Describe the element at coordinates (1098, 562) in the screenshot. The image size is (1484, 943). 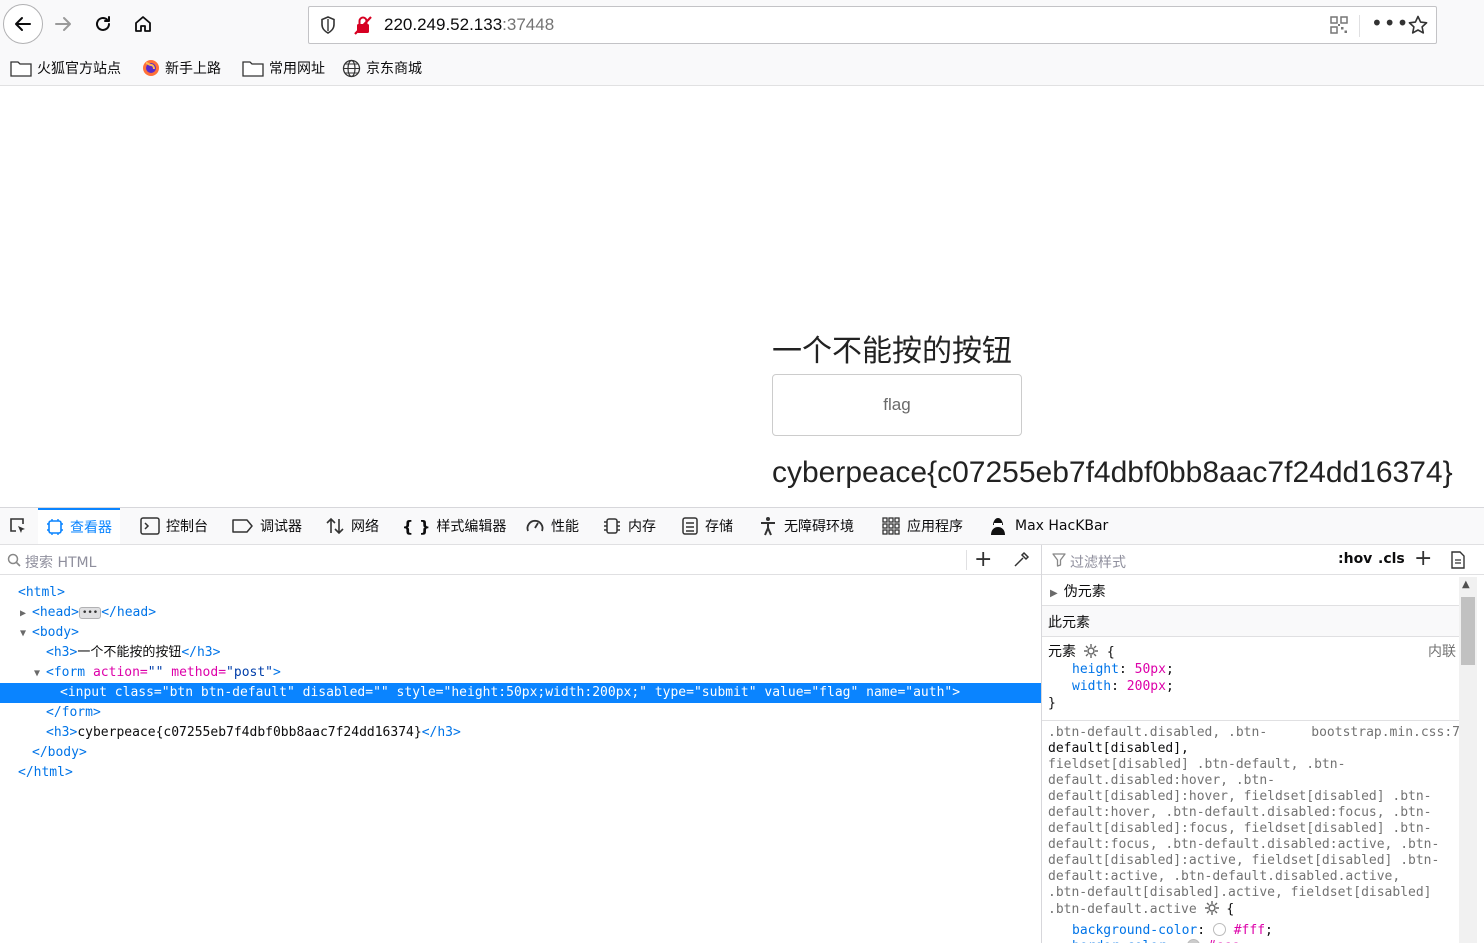
I see `filter-styles-input: 过滤样式` at that location.